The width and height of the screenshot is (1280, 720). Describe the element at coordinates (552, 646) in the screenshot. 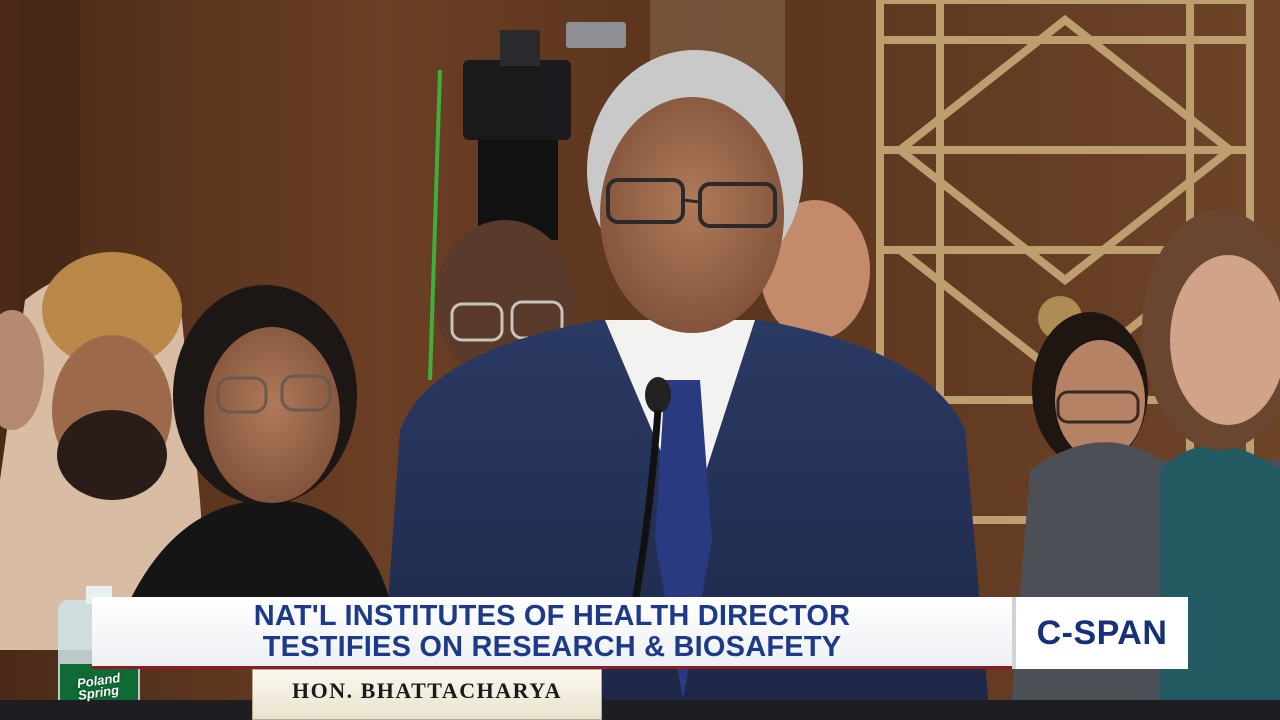

I see `headline-line-2: TESTIFIES ON RESEARCH & BIOSAFETY` at that location.